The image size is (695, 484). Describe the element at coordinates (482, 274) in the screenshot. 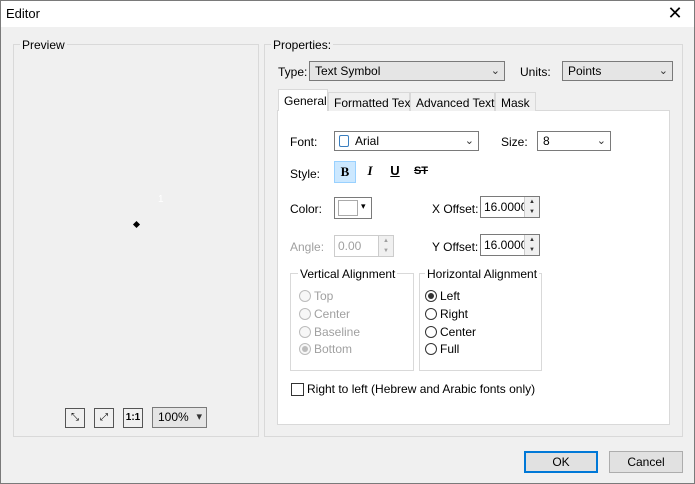

I see `horizontal-alignment-label: Horizontal Alignment` at that location.